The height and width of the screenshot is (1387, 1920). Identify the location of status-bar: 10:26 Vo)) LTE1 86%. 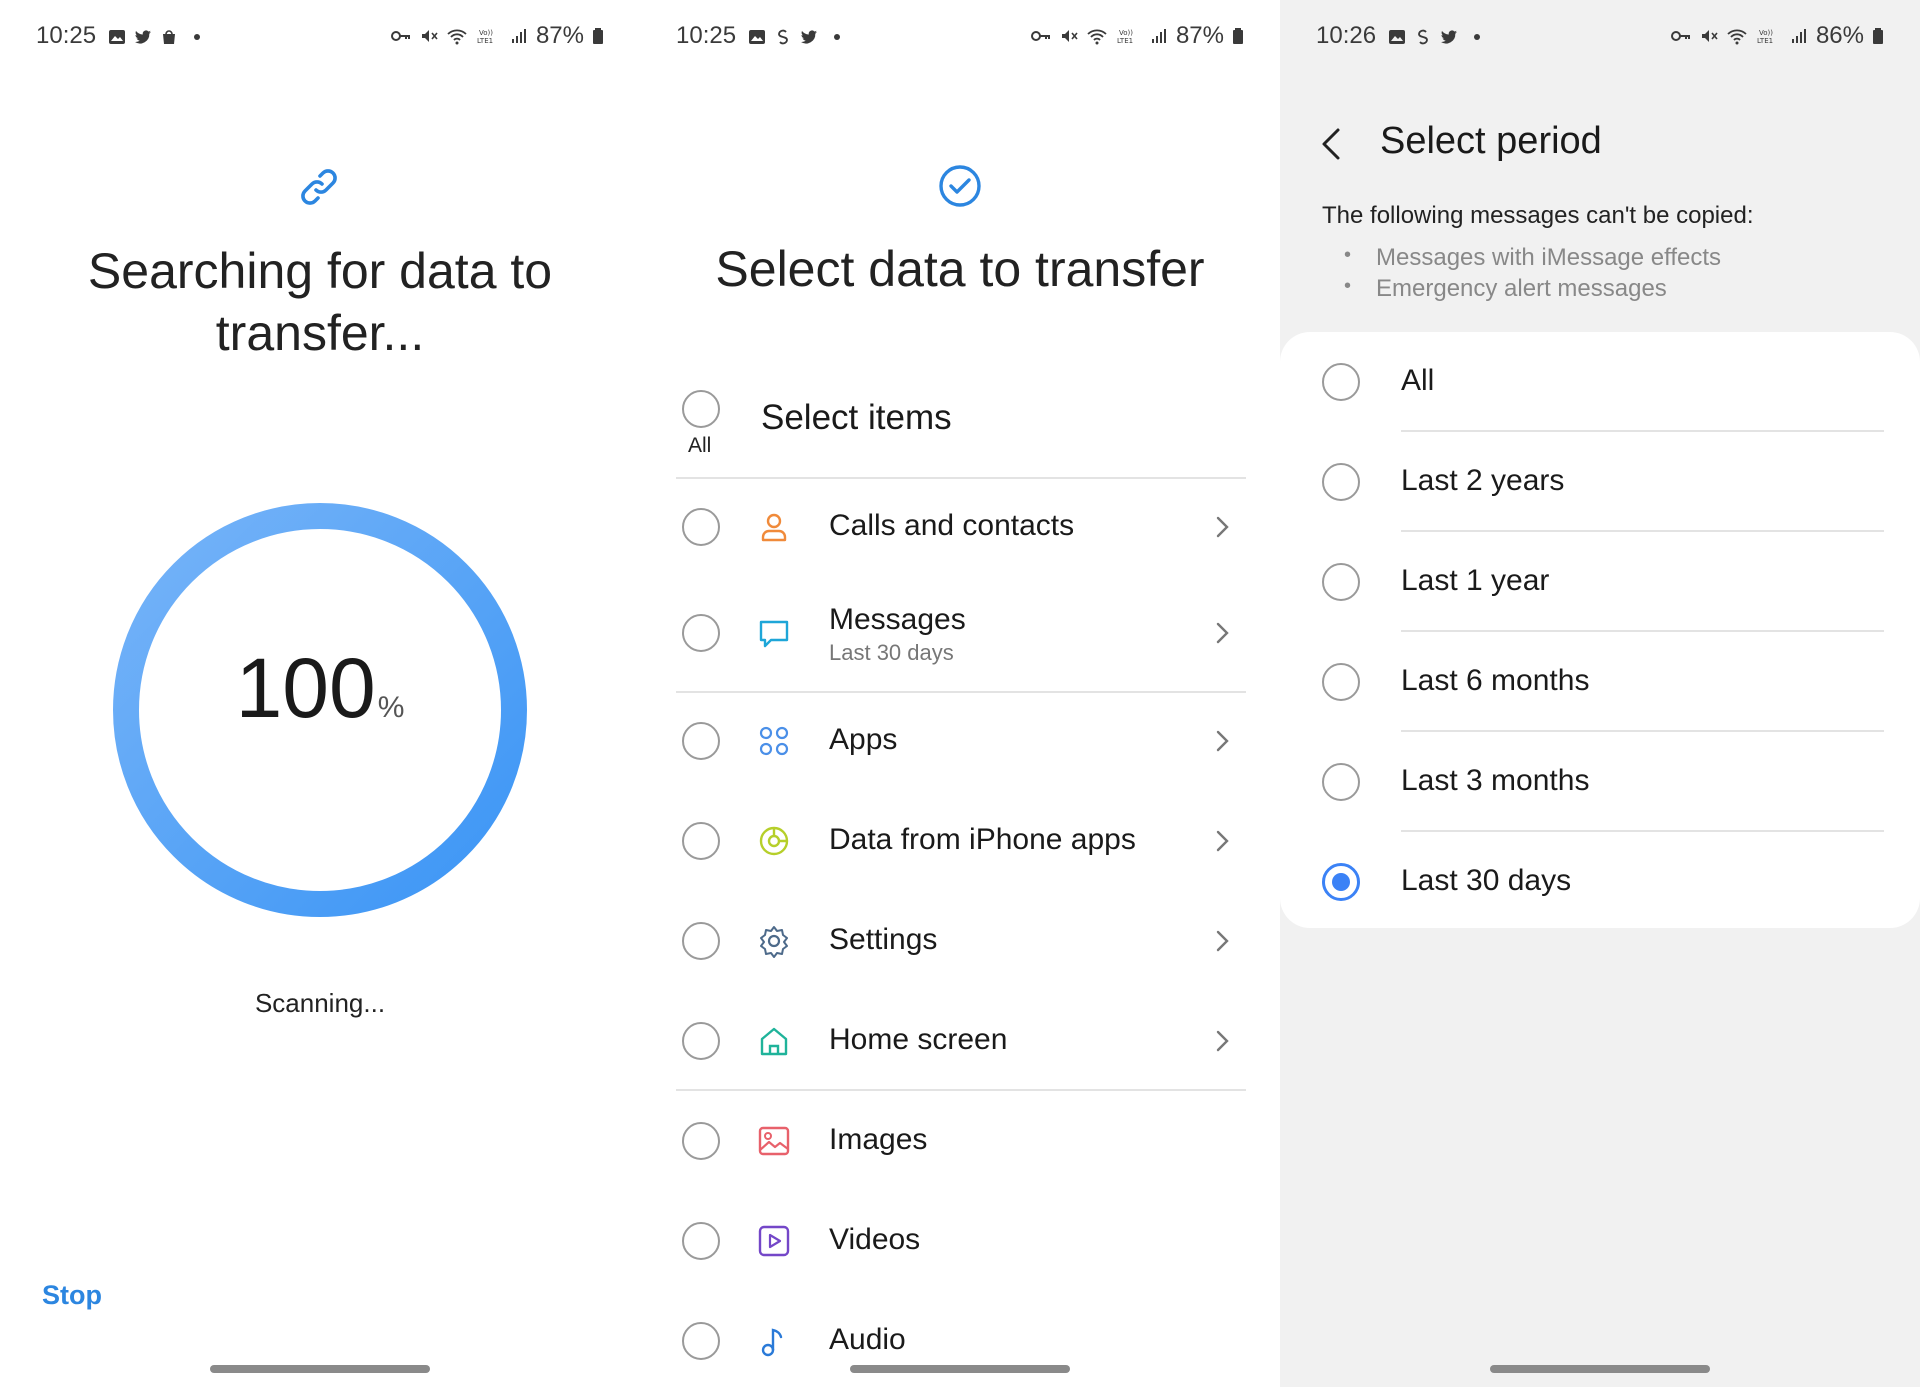
(1600, 38).